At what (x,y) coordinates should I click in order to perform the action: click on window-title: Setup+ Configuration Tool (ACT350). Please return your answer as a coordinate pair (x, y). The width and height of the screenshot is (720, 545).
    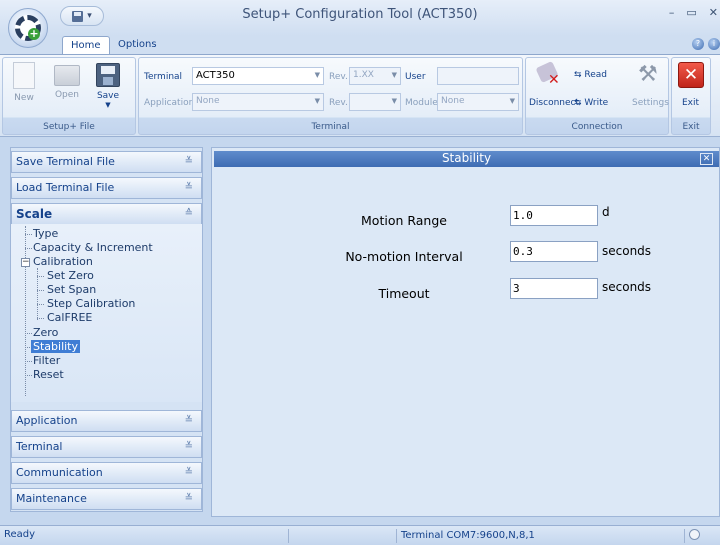
    Looking at the image, I should click on (360, 14).